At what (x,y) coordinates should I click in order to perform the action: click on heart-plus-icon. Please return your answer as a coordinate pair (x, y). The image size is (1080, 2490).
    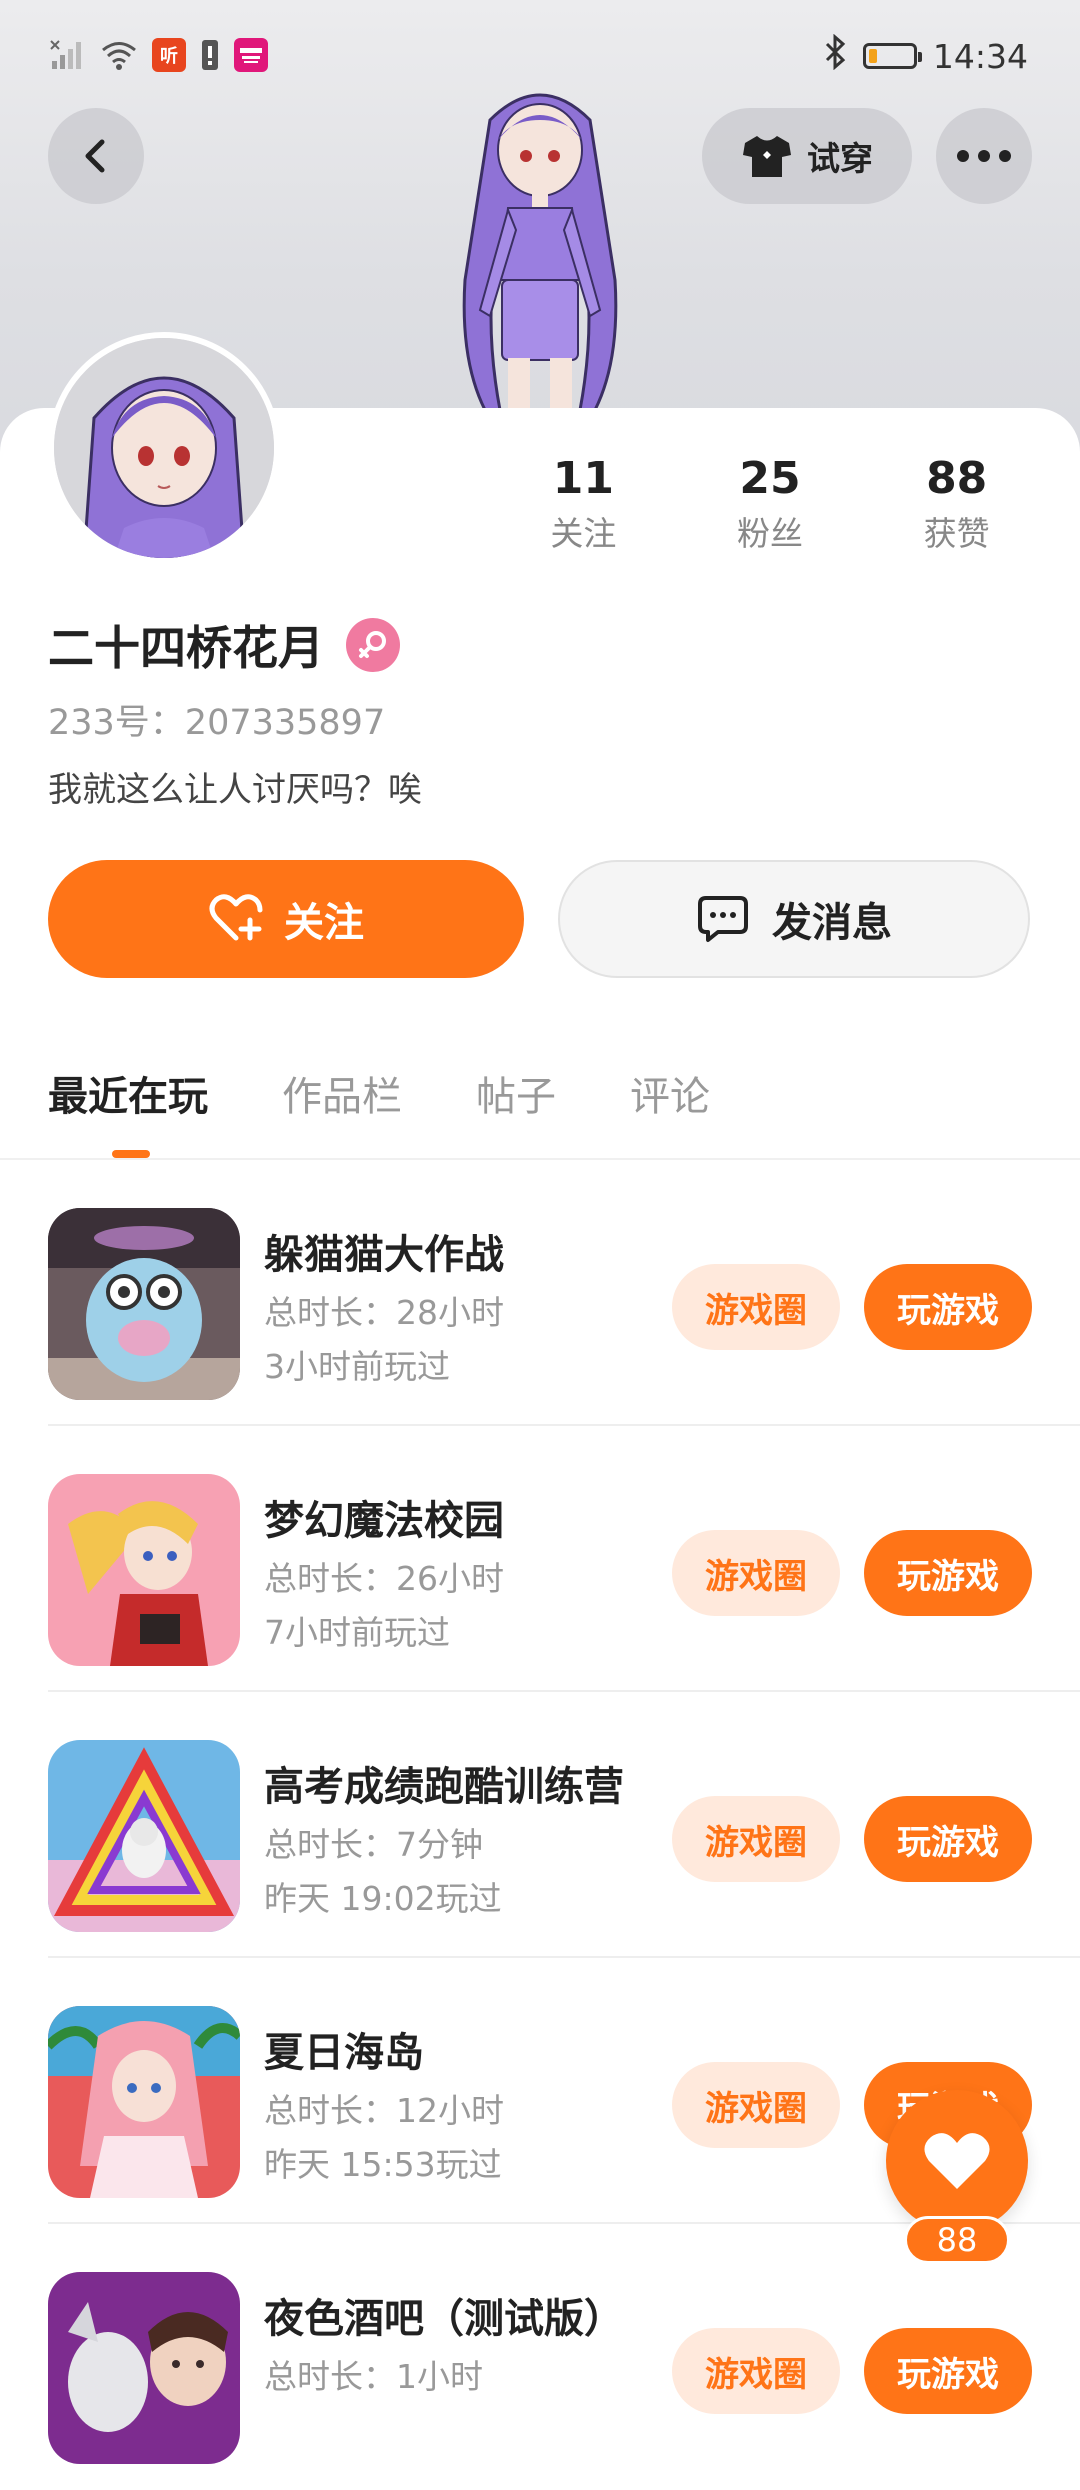
    Looking at the image, I should click on (236, 917).